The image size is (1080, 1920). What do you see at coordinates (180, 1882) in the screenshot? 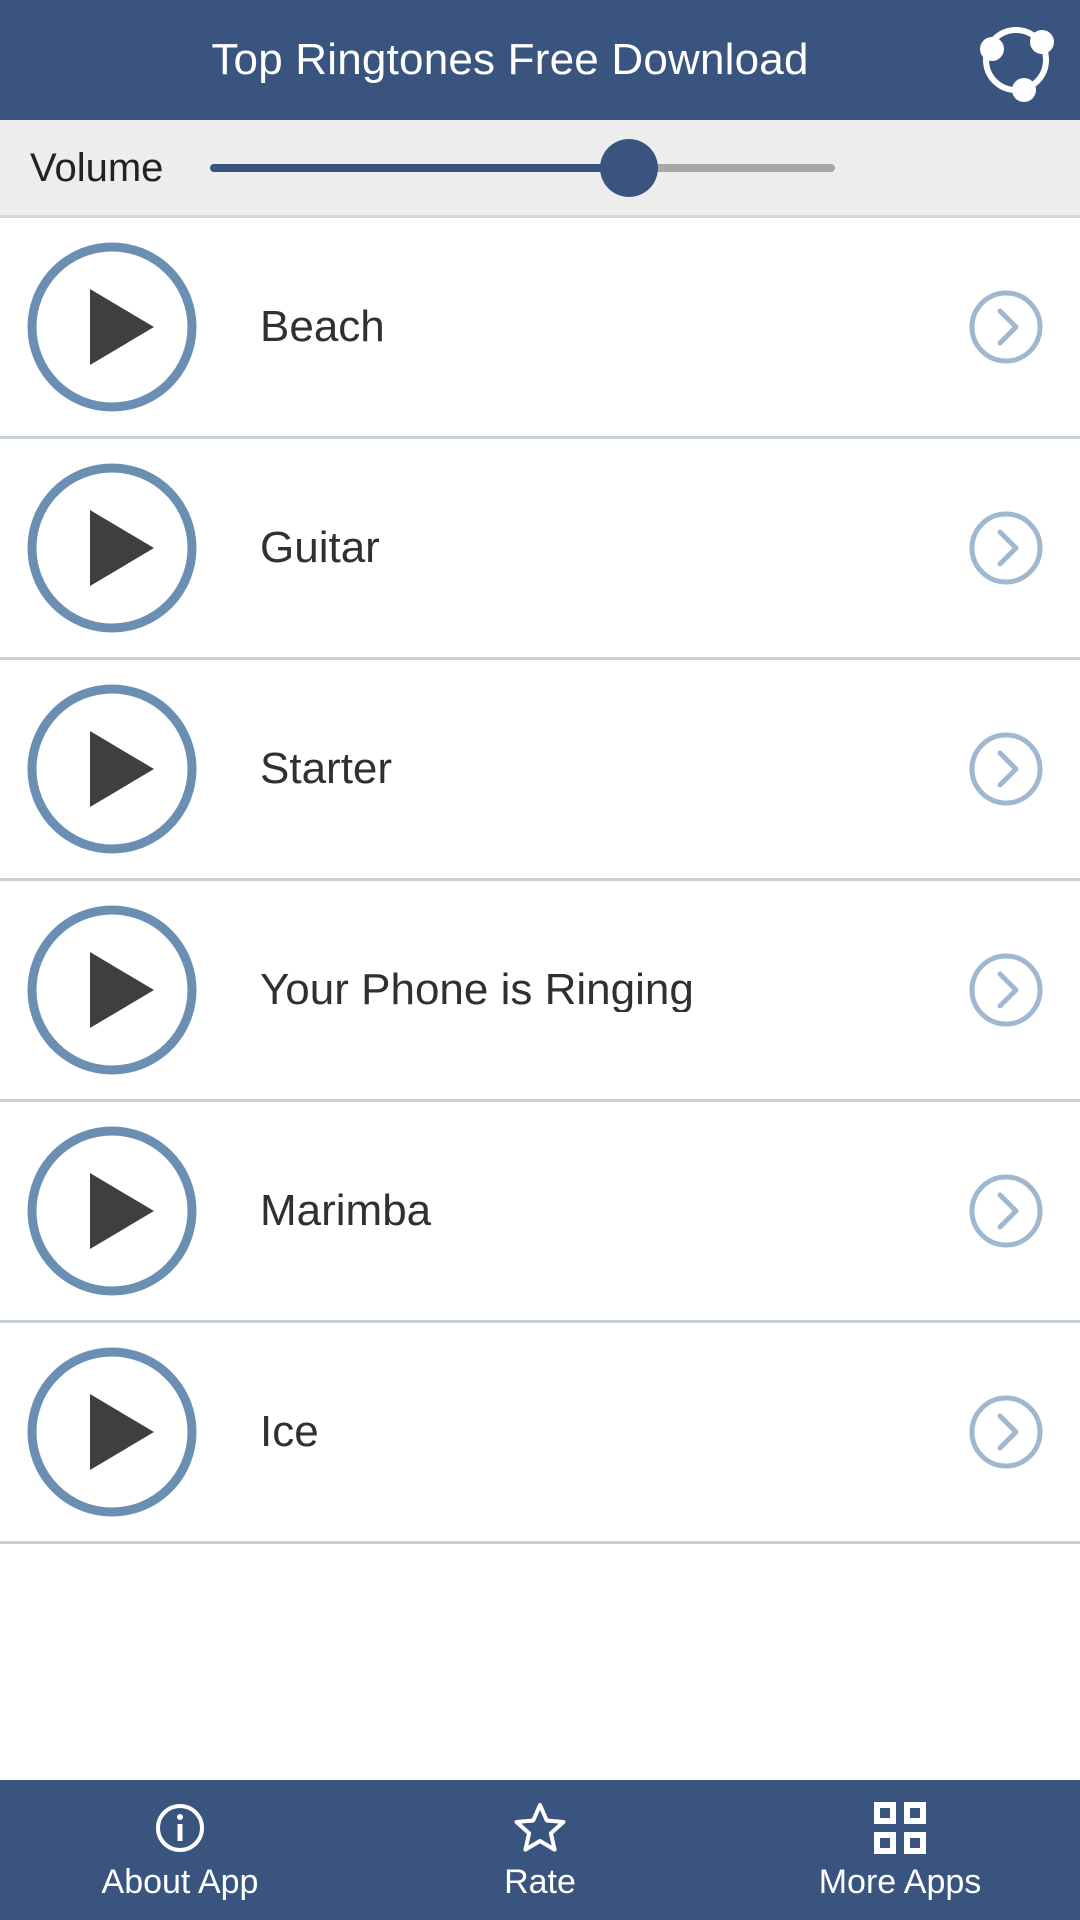
I see `nav-label-about-app: About App` at bounding box center [180, 1882].